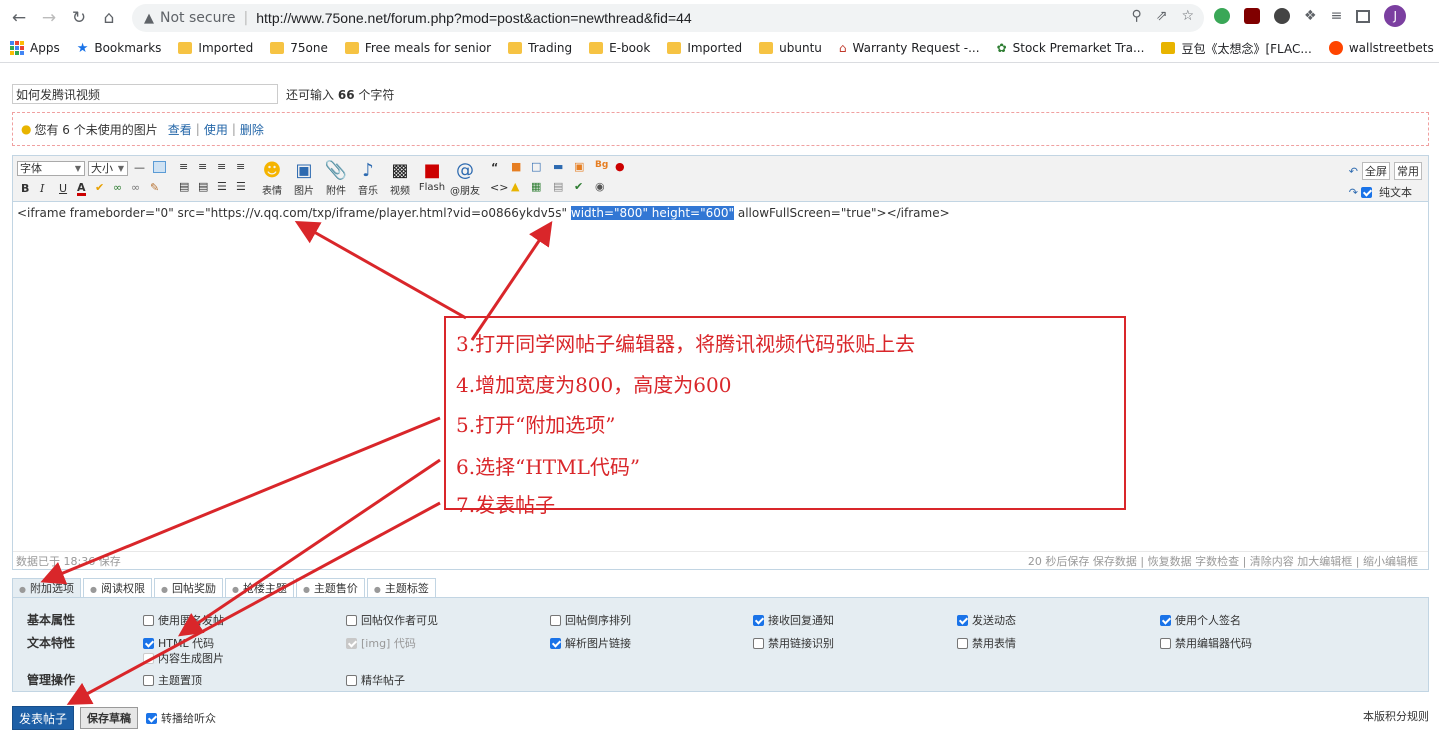  Describe the element at coordinates (1222, 16) in the screenshot. I see `vpn-extension-icon` at that location.